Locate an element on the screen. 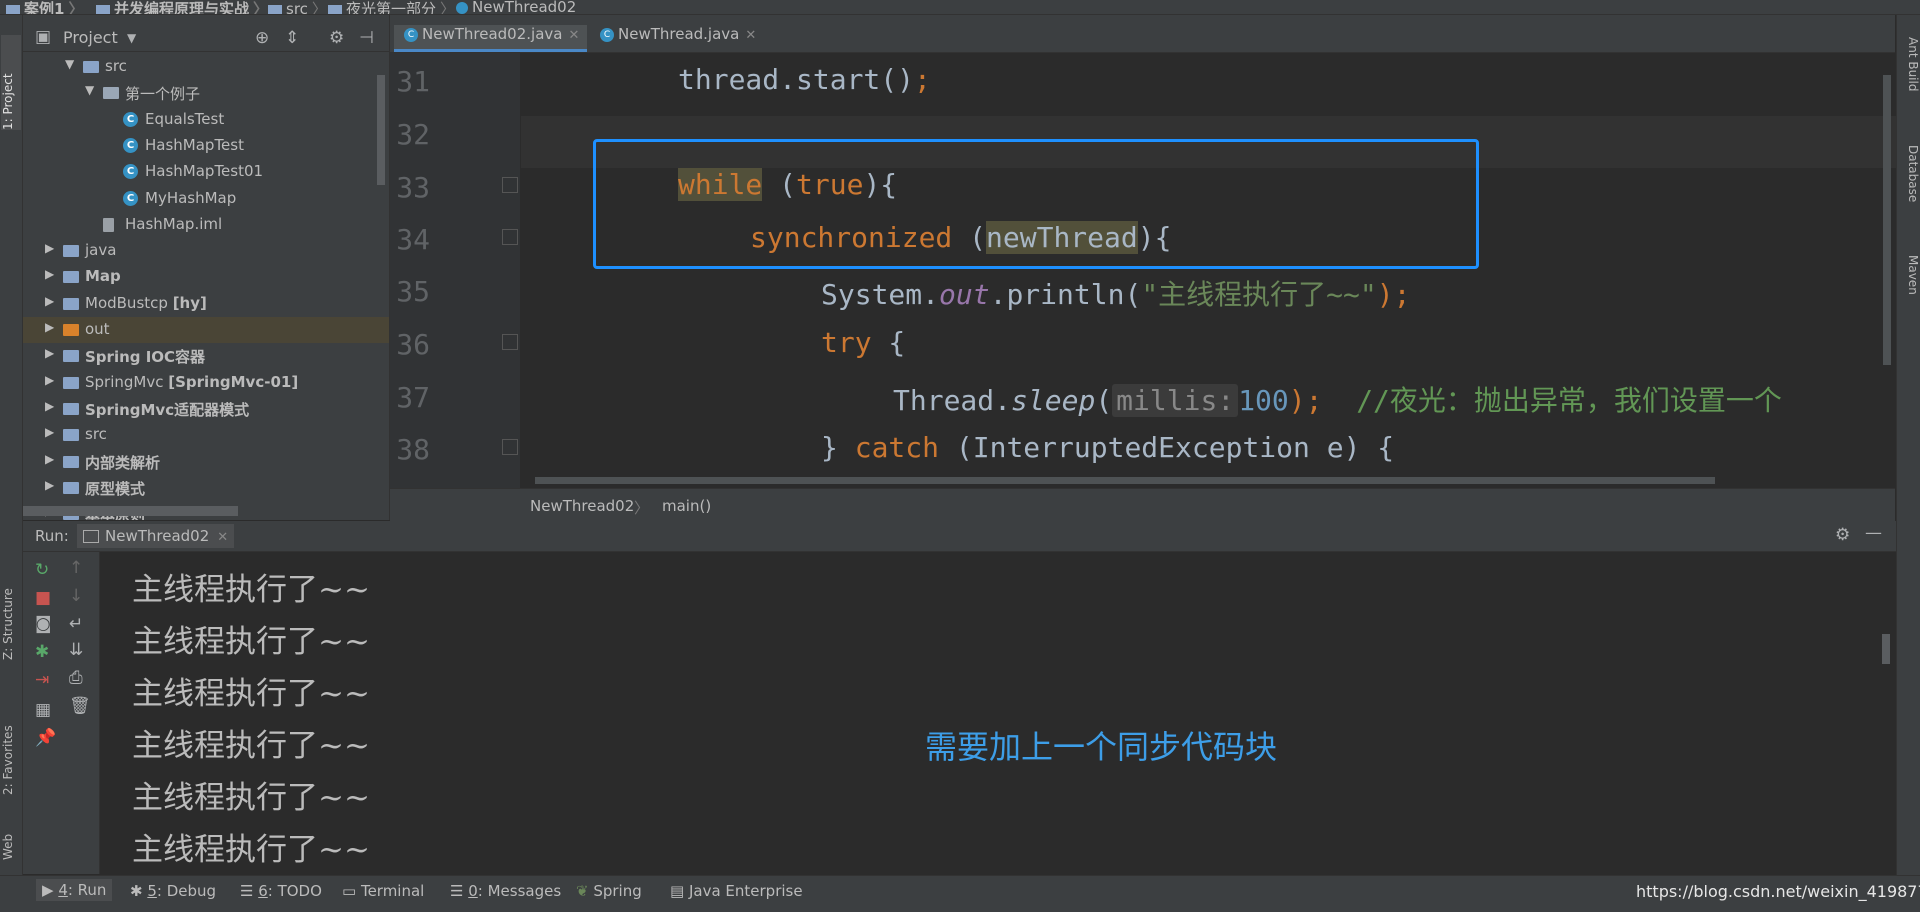 Image resolution: width=1920 pixels, height=912 pixels. tree-item: C HashMapTest is located at coordinates (206, 146).